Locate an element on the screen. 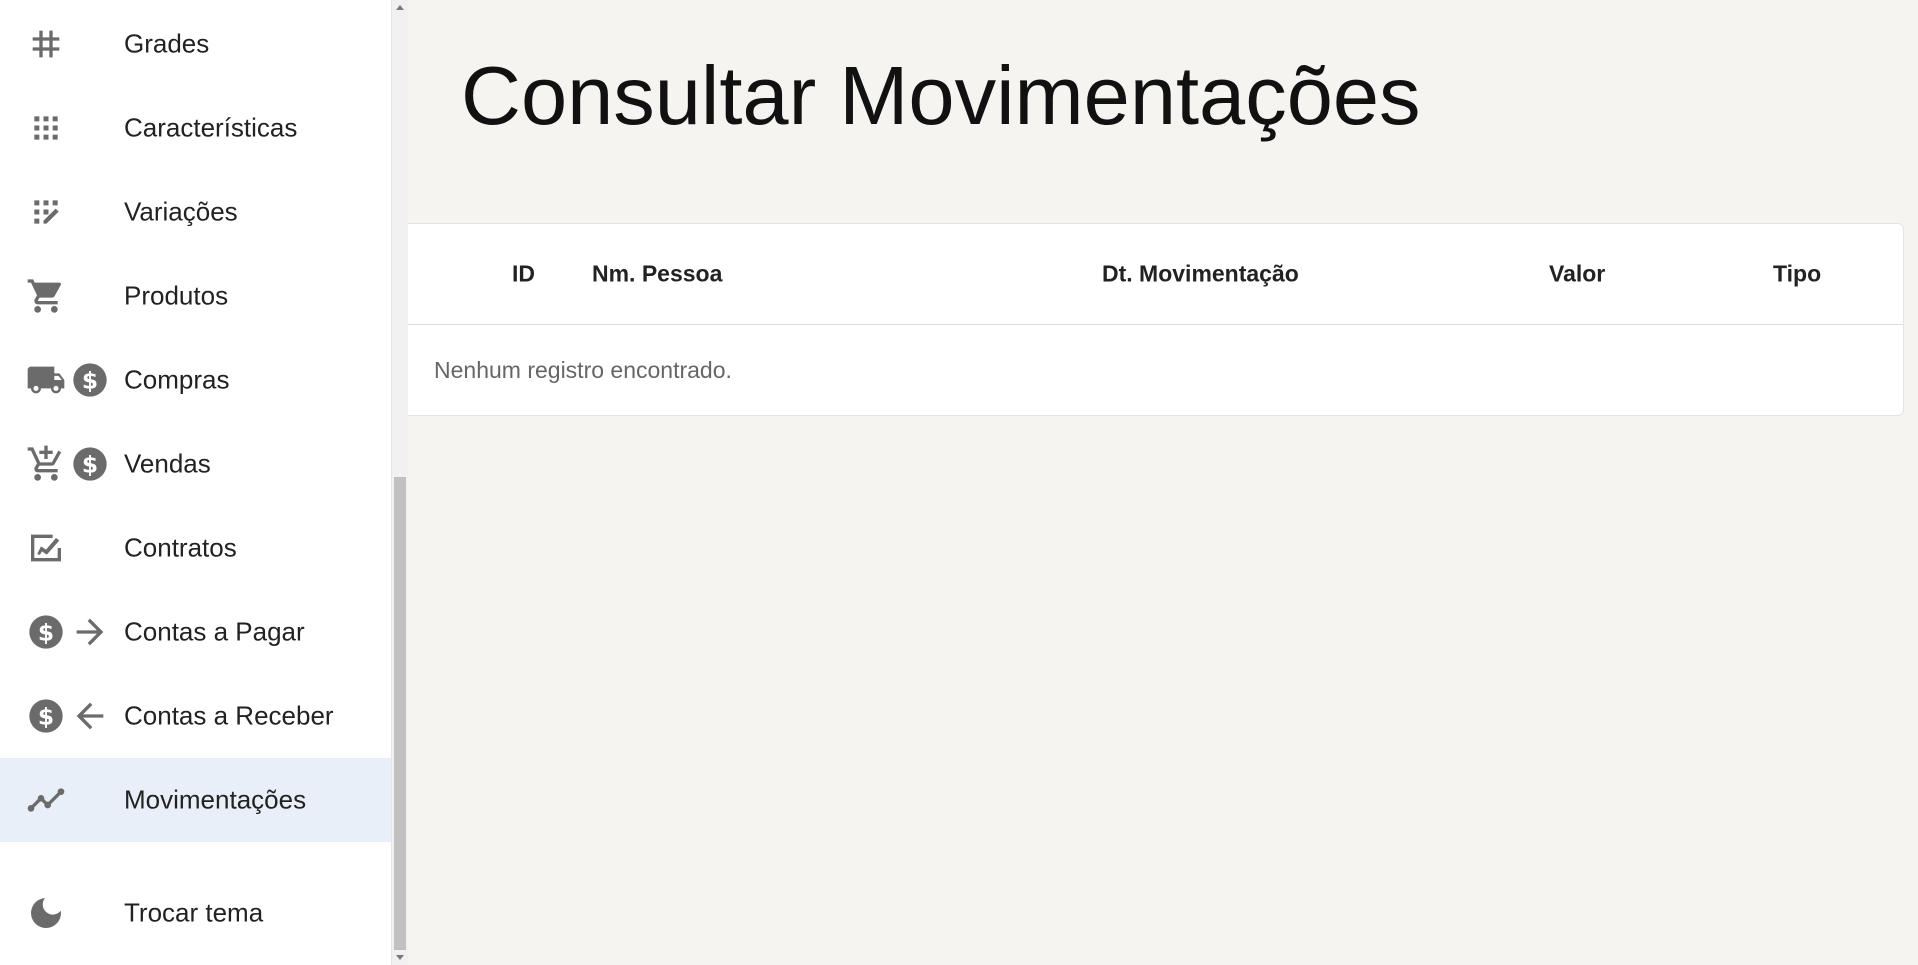  sidebar-item-vendas-icons: $ is located at coordinates (68, 464).